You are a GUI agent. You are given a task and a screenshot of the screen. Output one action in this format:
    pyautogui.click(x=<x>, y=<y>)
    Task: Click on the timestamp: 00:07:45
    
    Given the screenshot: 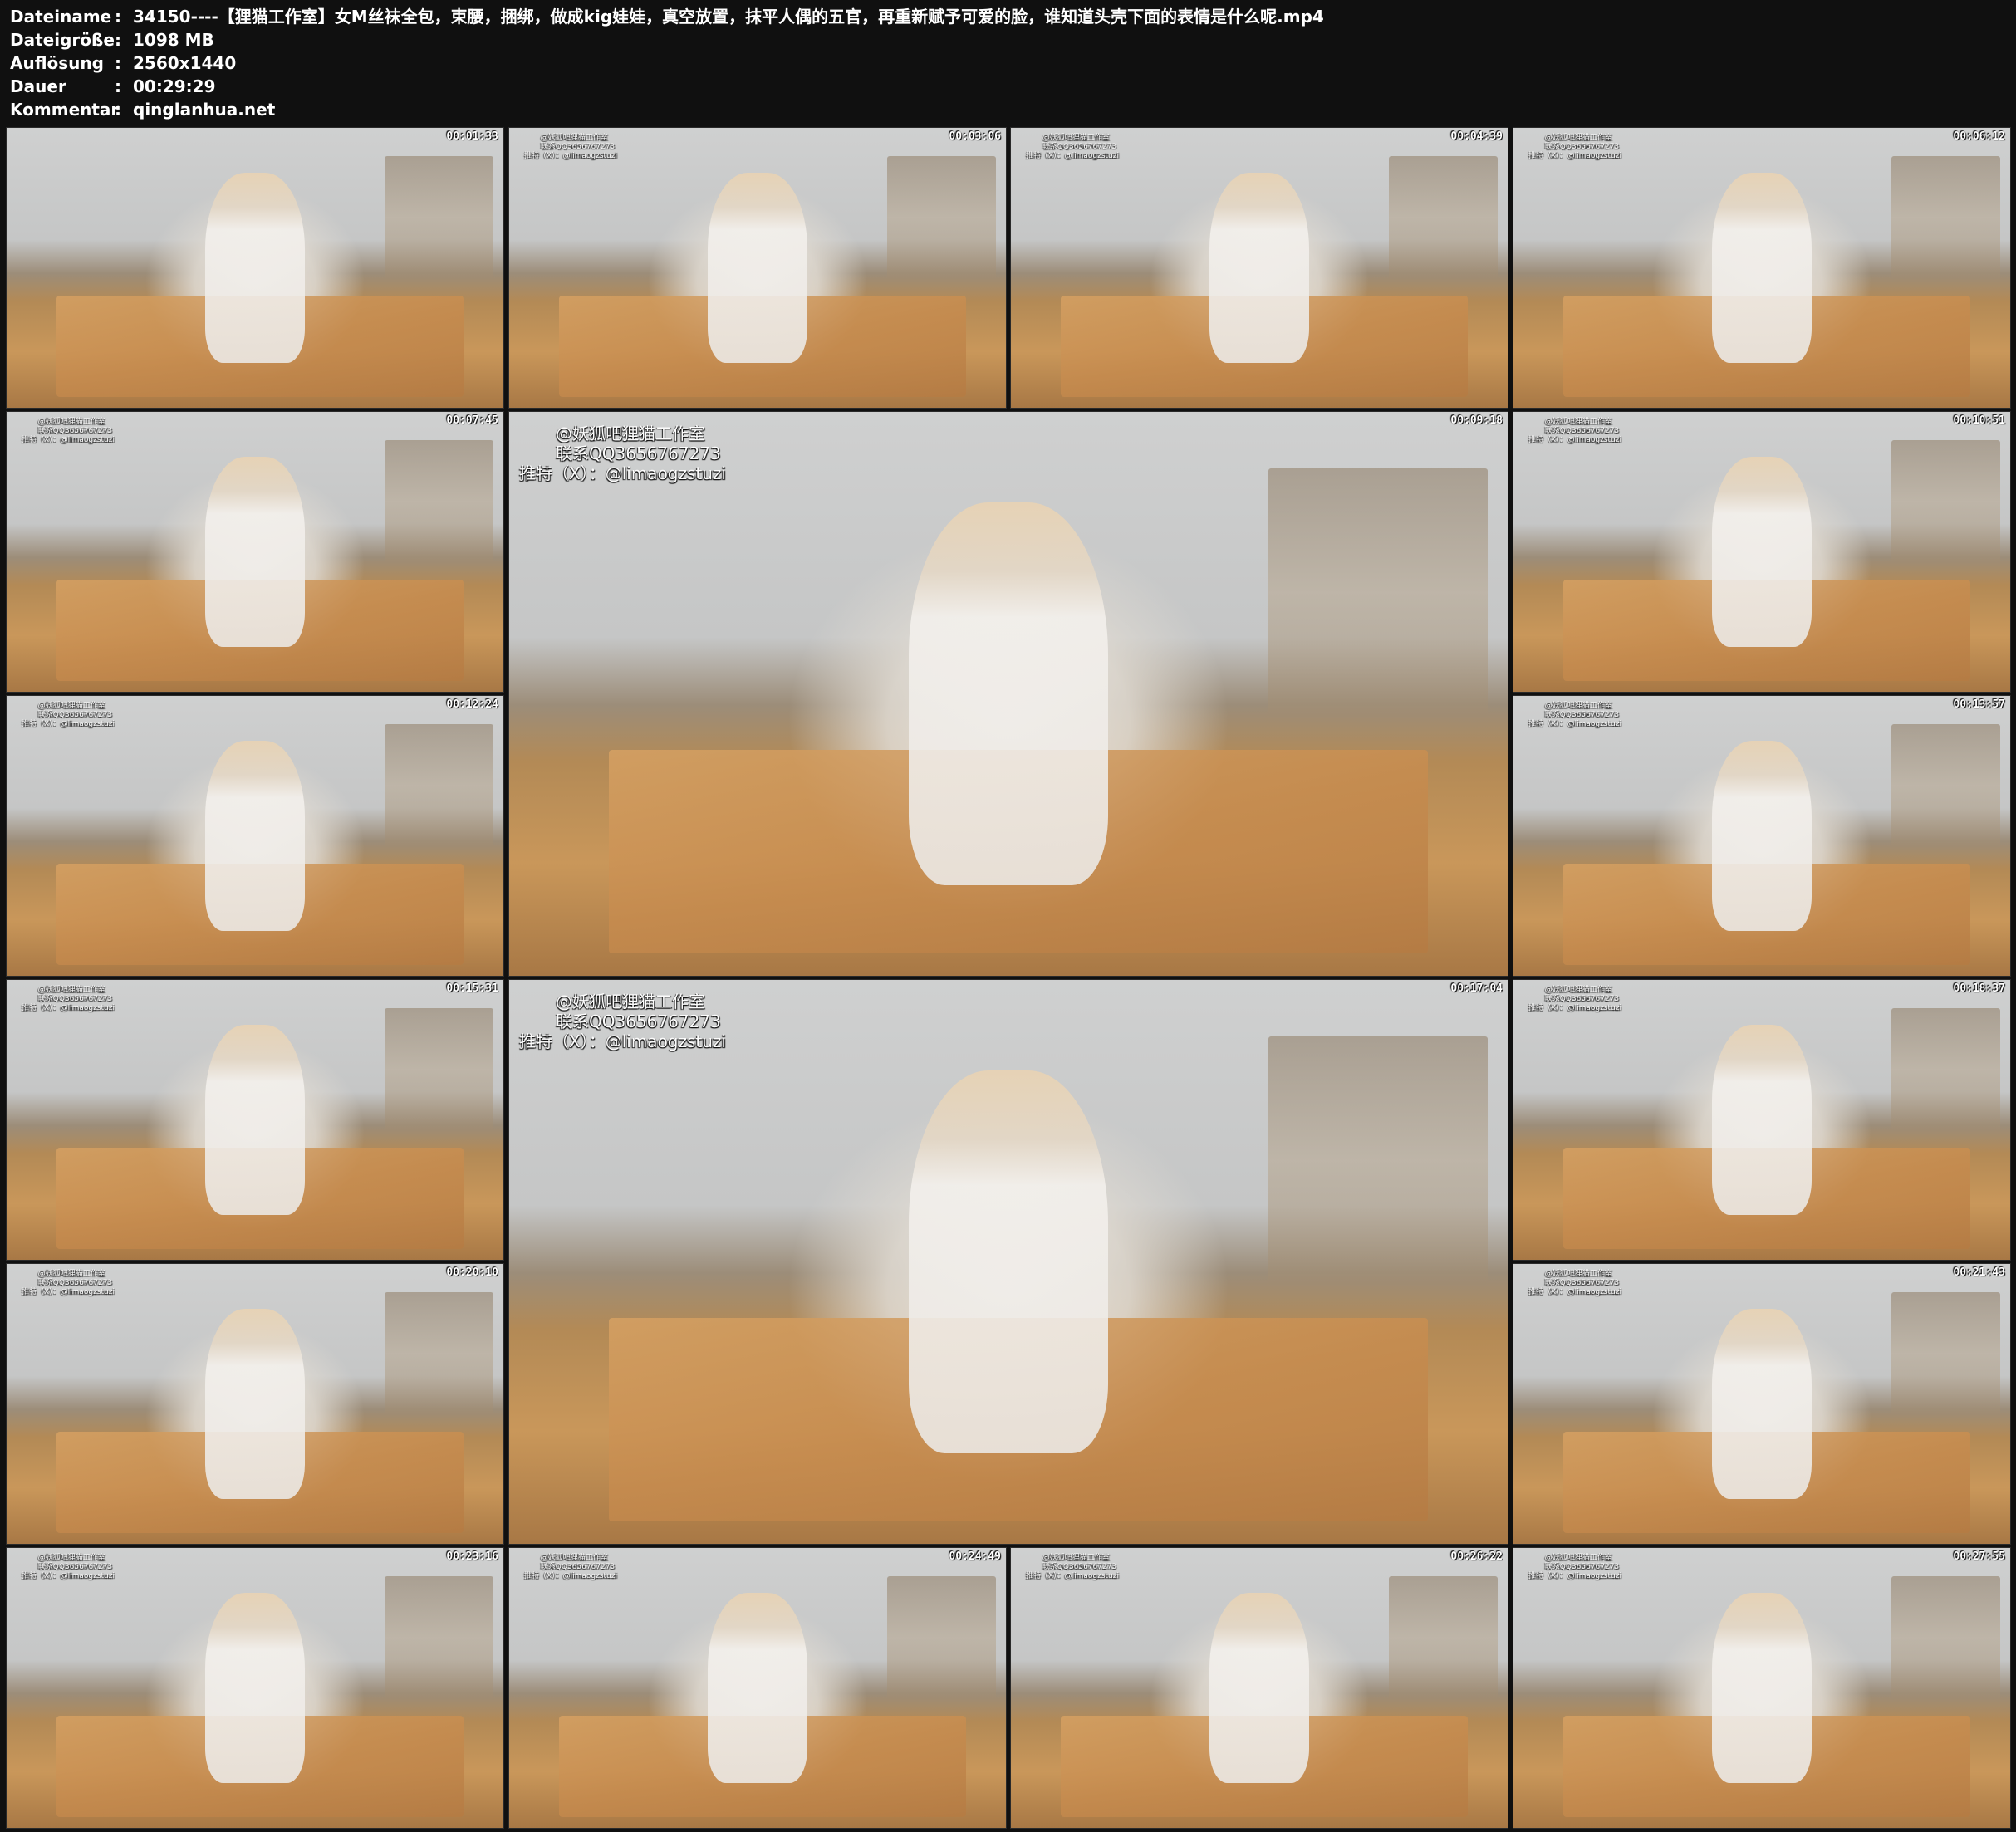 What is the action you would take?
    pyautogui.click(x=472, y=420)
    